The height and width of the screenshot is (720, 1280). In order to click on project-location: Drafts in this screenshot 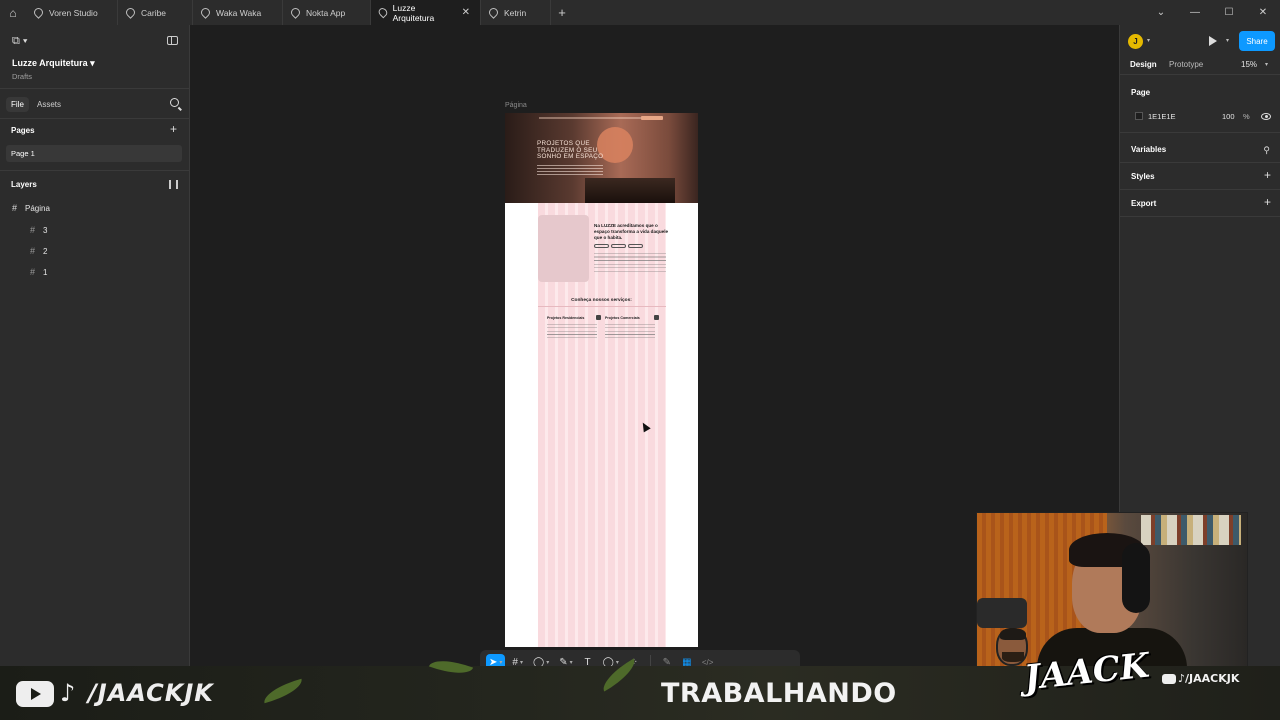, I will do `click(22, 76)`.